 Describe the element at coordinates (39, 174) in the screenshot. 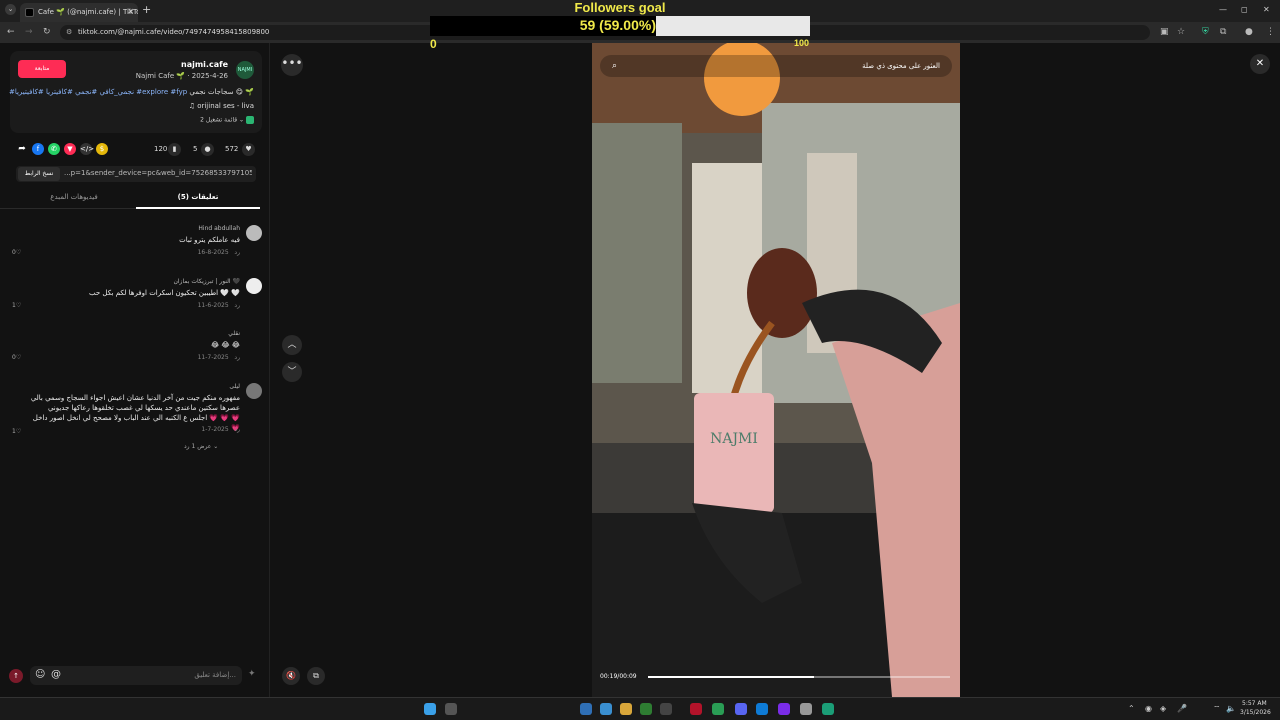

I see `copy-link-button: نسخ الرابط` at that location.